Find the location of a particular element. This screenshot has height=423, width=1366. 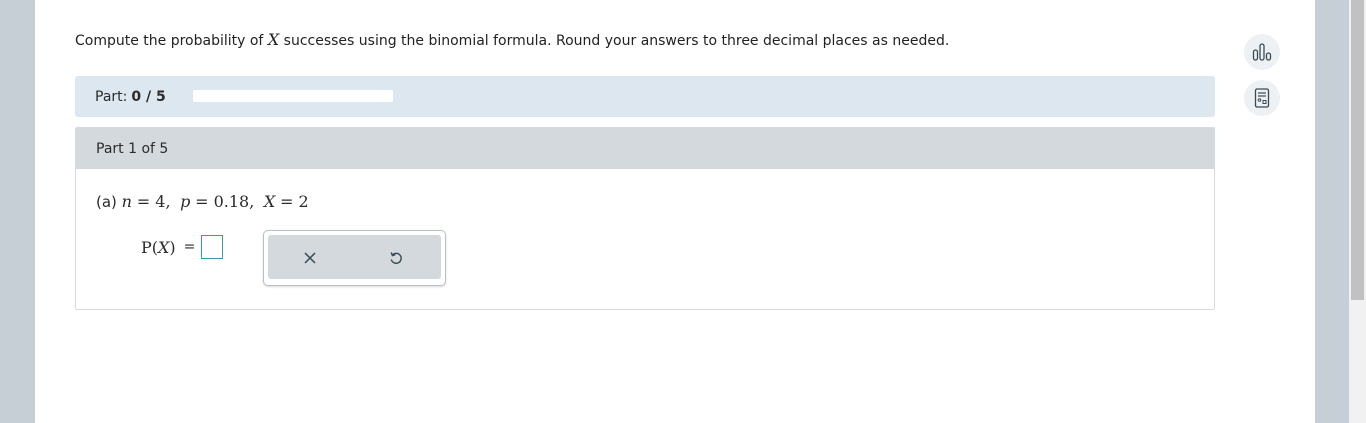

scrollbar is located at coordinates (1357, 211).